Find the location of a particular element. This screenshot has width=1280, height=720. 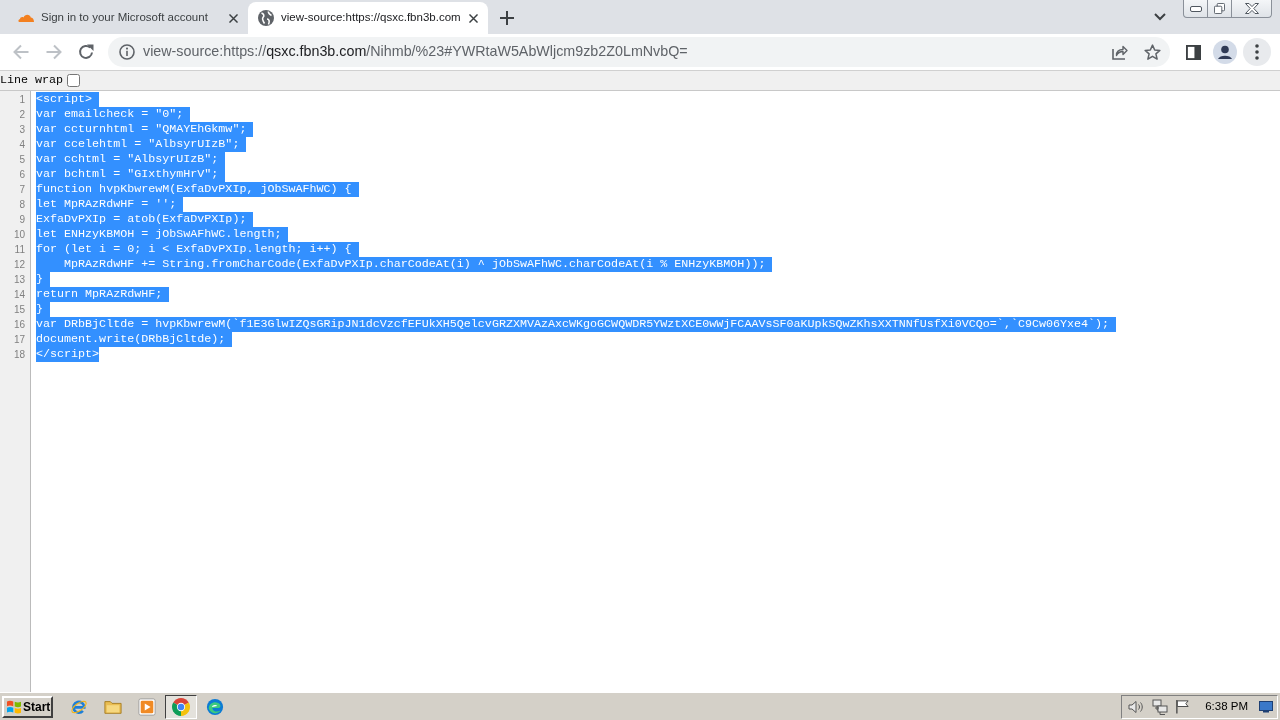

close-window-button is located at coordinates (1252, 9).